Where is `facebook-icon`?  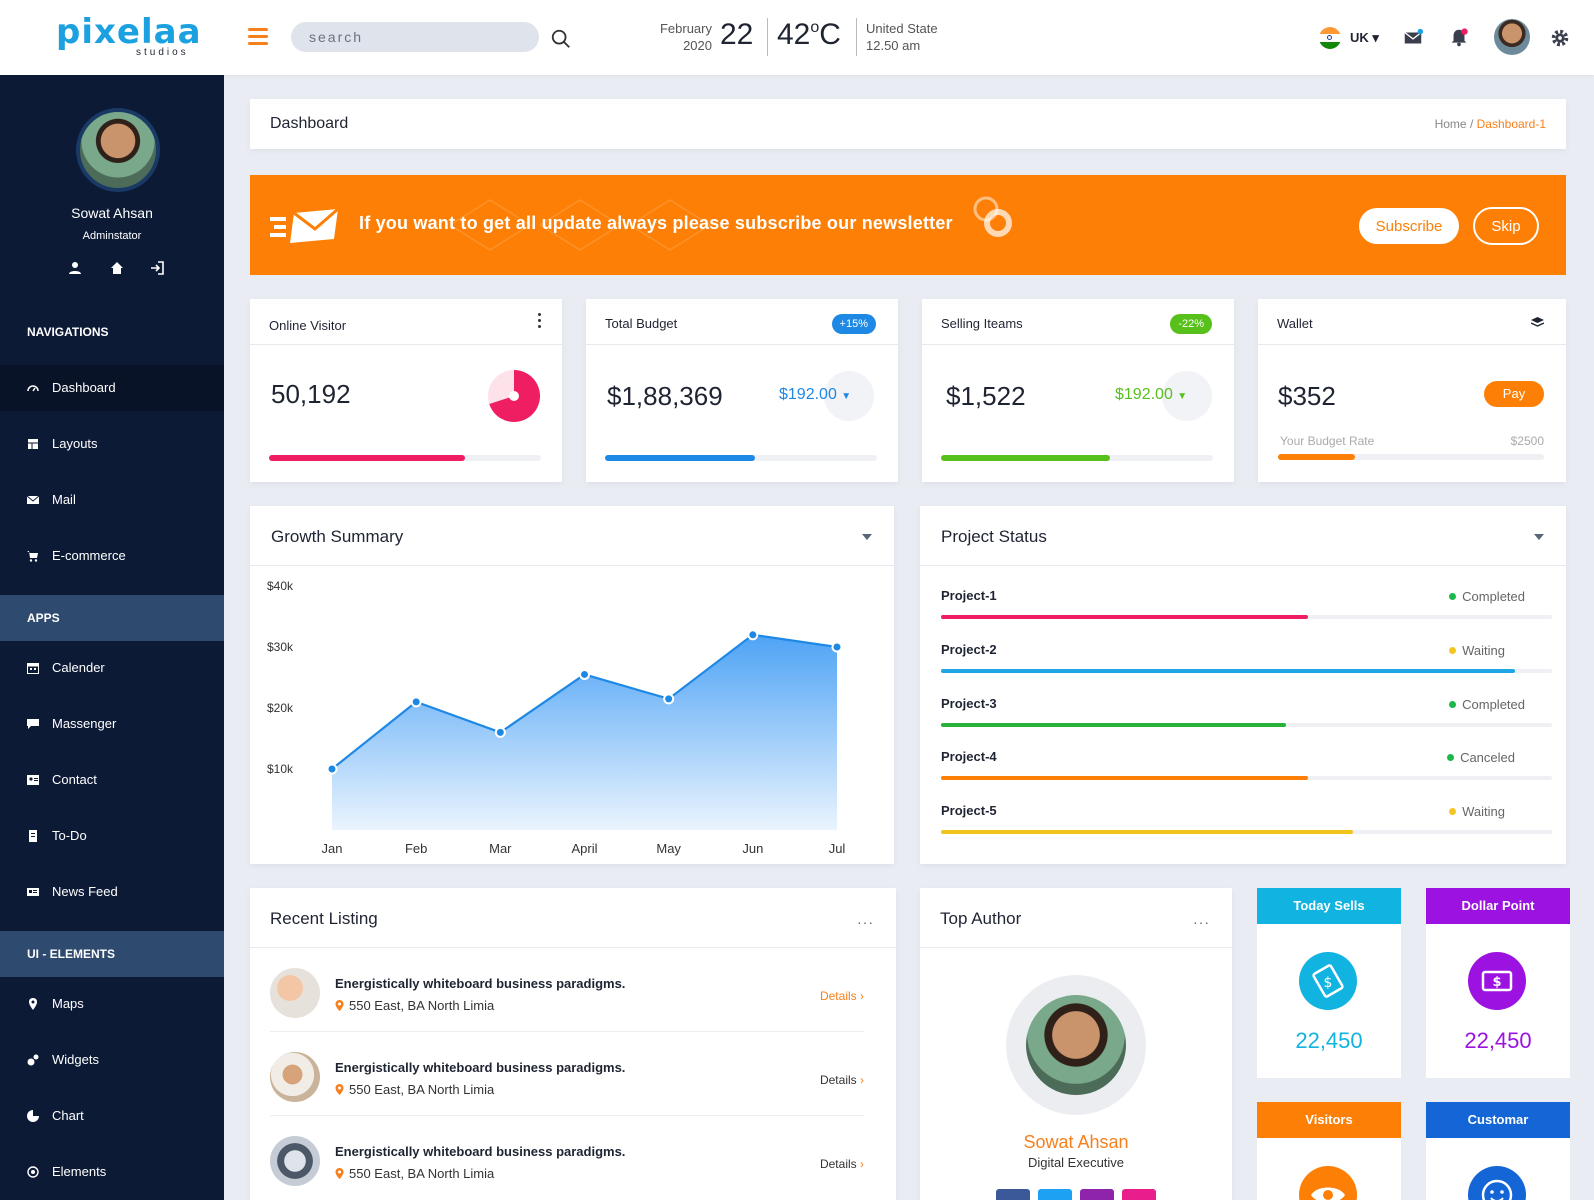
facebook-icon is located at coordinates (1013, 1194).